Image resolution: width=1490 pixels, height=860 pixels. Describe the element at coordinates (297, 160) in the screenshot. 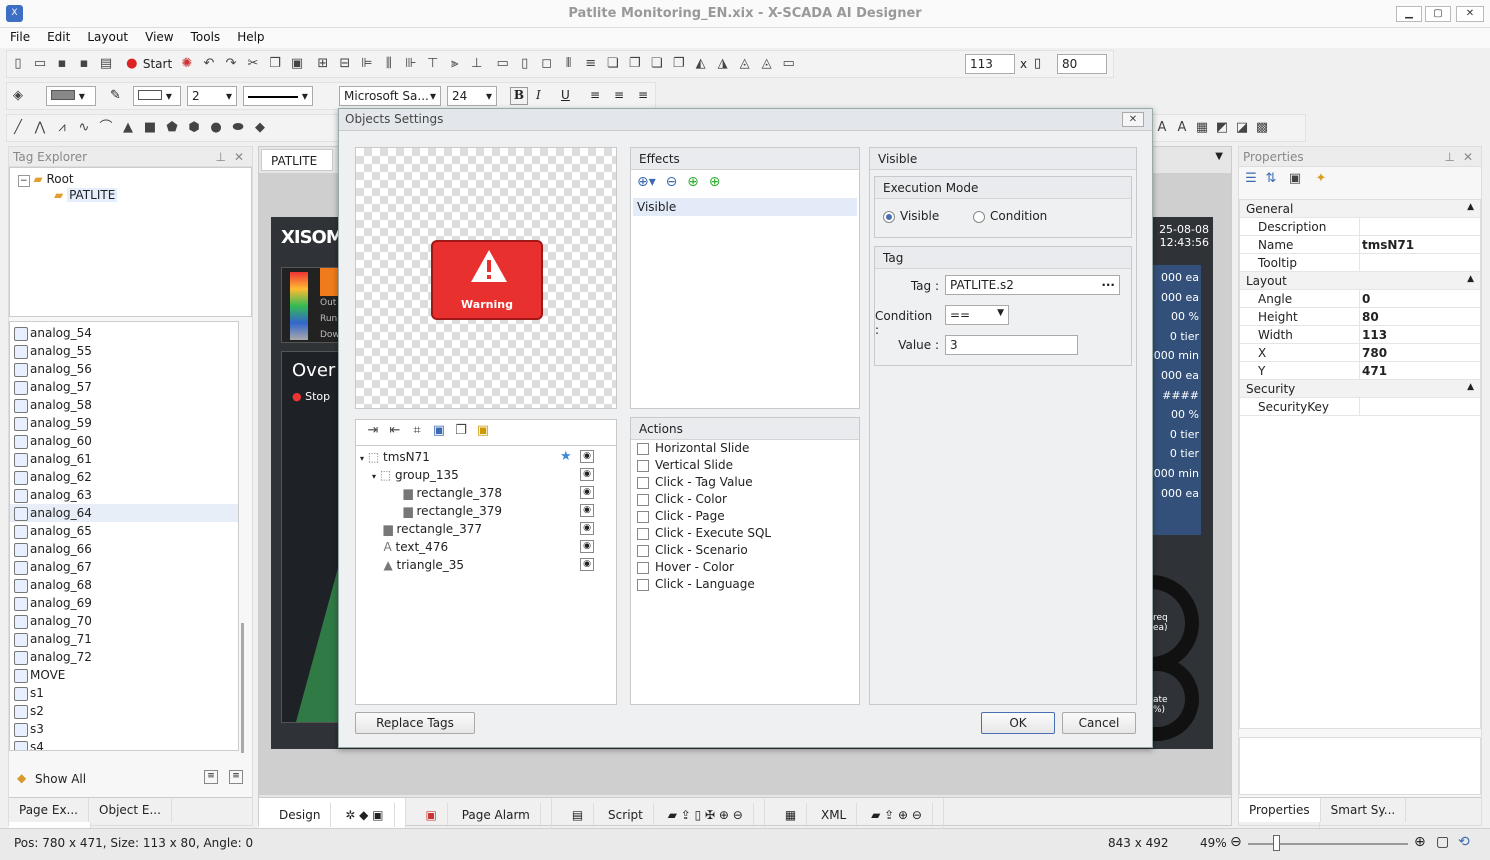

I see `doc-tab-patlite: PATLITE` at that location.